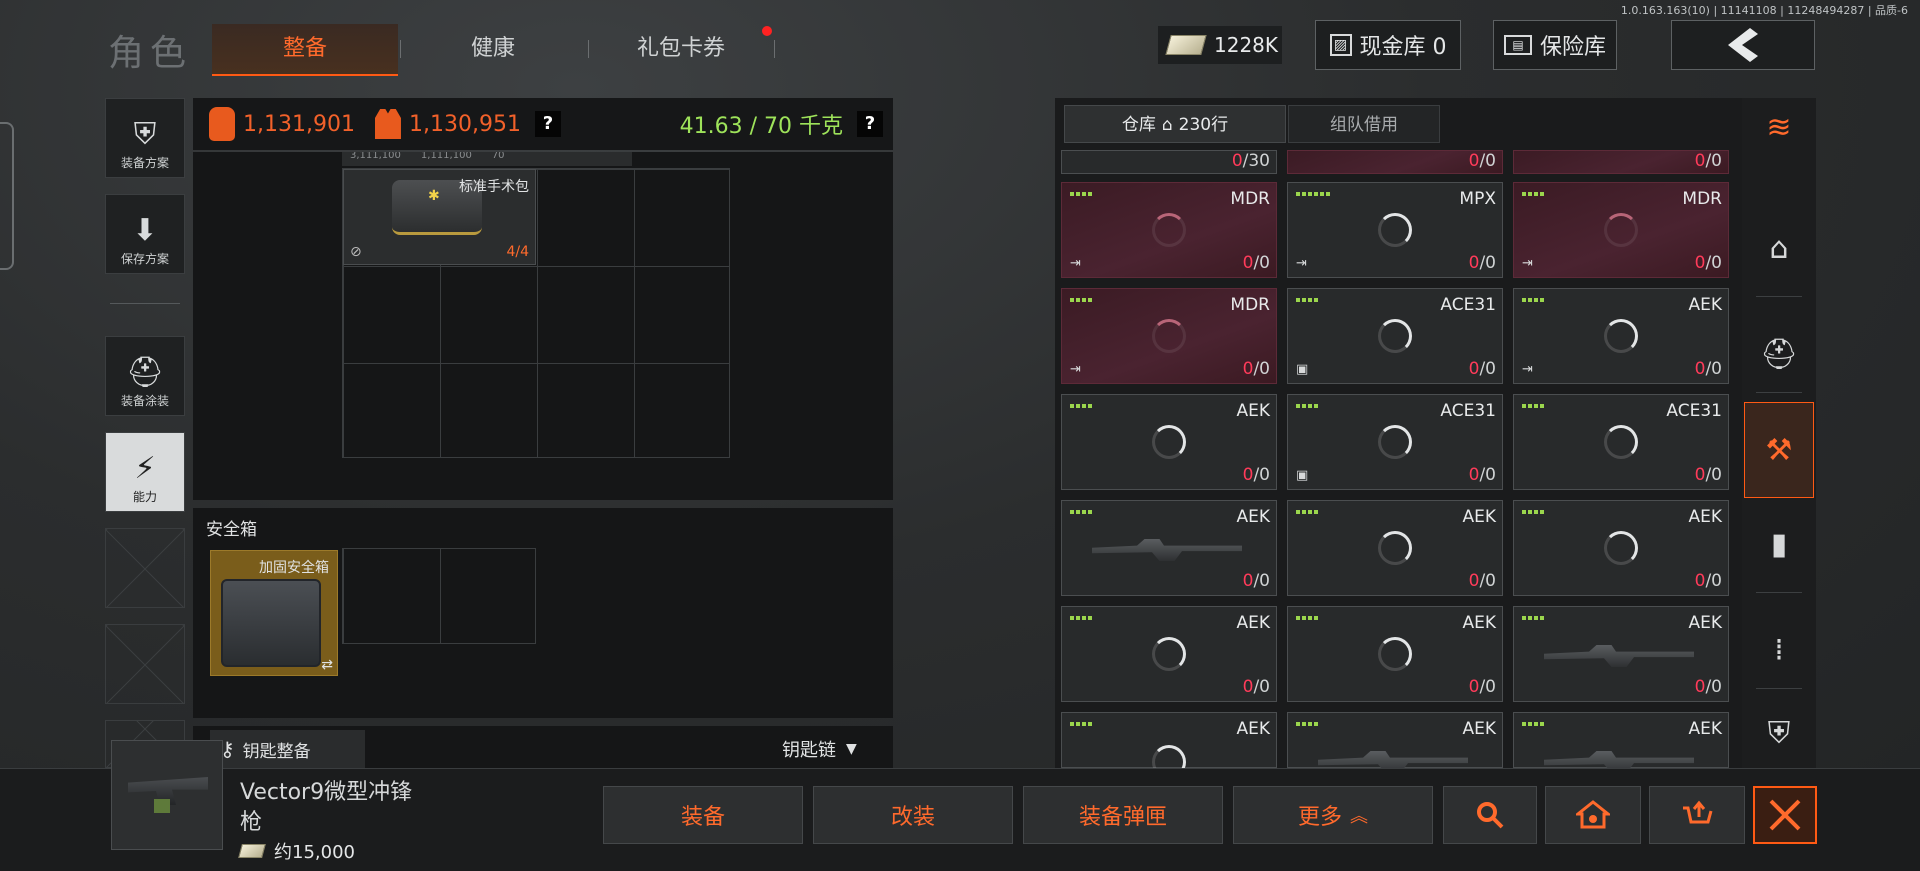 Image resolution: width=1920 pixels, height=871 pixels. I want to click on weight-display: 41.63 / 70 千克, so click(761, 126).